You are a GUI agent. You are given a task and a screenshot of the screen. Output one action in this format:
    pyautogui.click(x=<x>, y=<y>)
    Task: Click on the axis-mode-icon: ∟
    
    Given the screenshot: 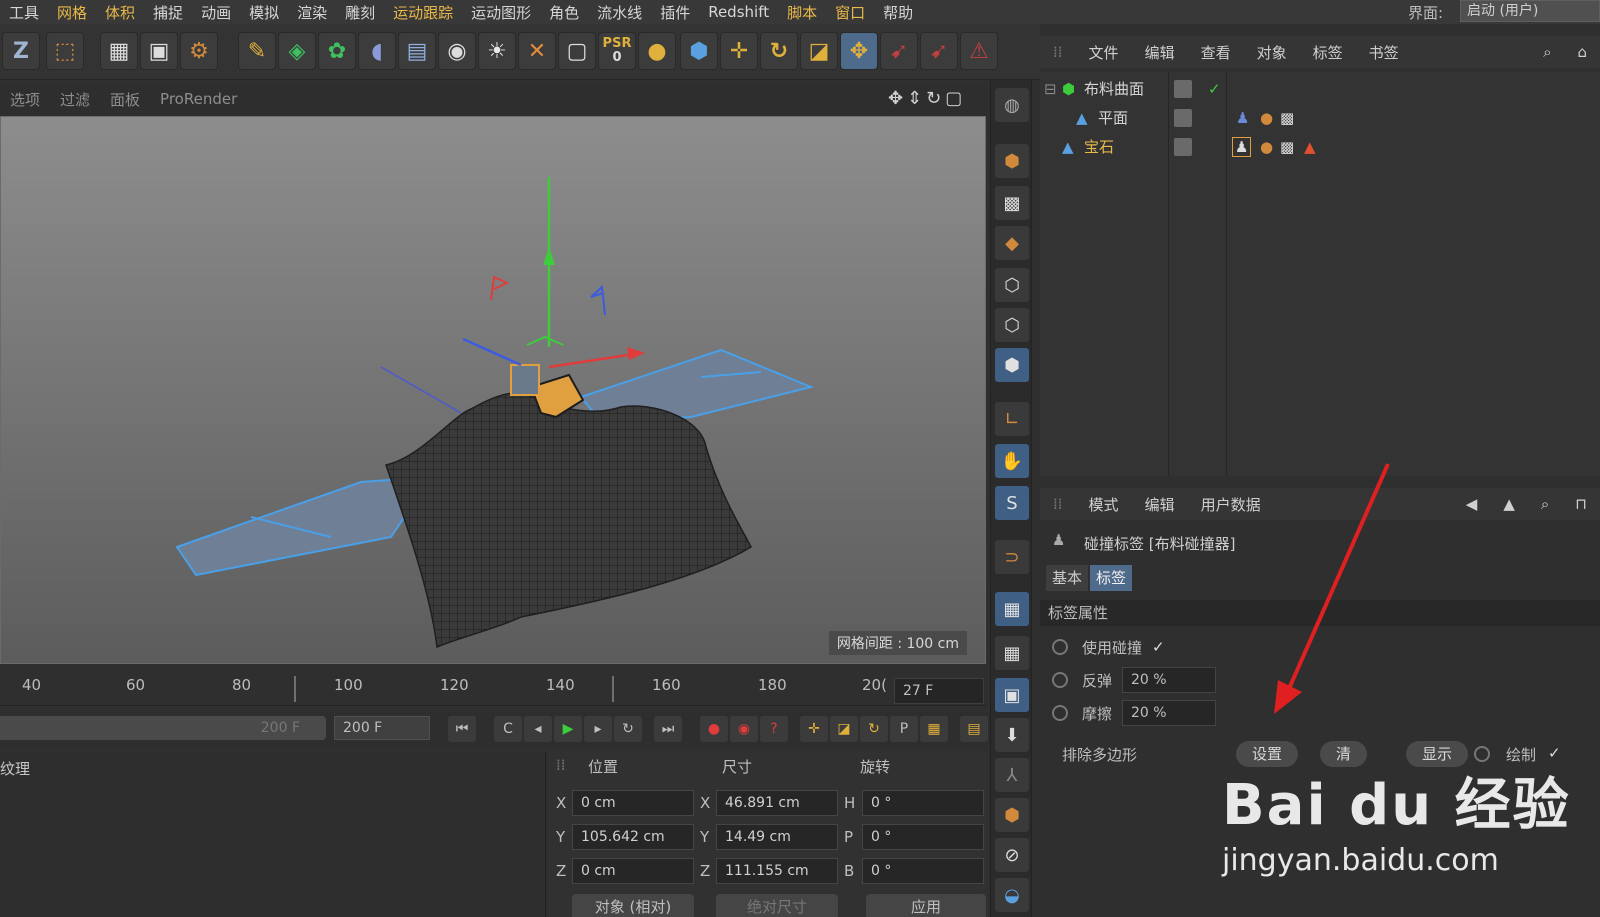 What is the action you would take?
    pyautogui.click(x=1012, y=419)
    